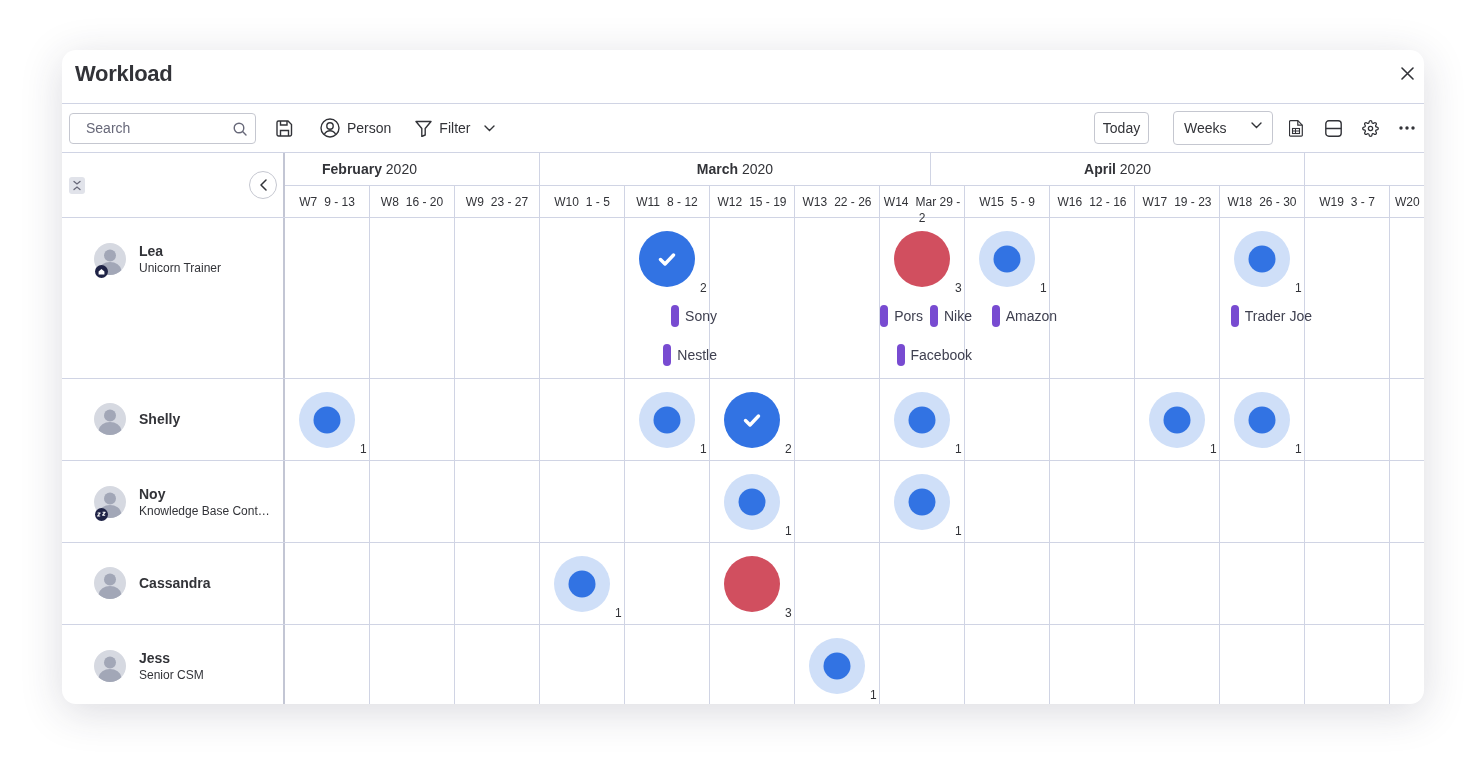 The width and height of the screenshot is (1482, 774). What do you see at coordinates (1331, 202) in the screenshot?
I see `week-number: W19` at bounding box center [1331, 202].